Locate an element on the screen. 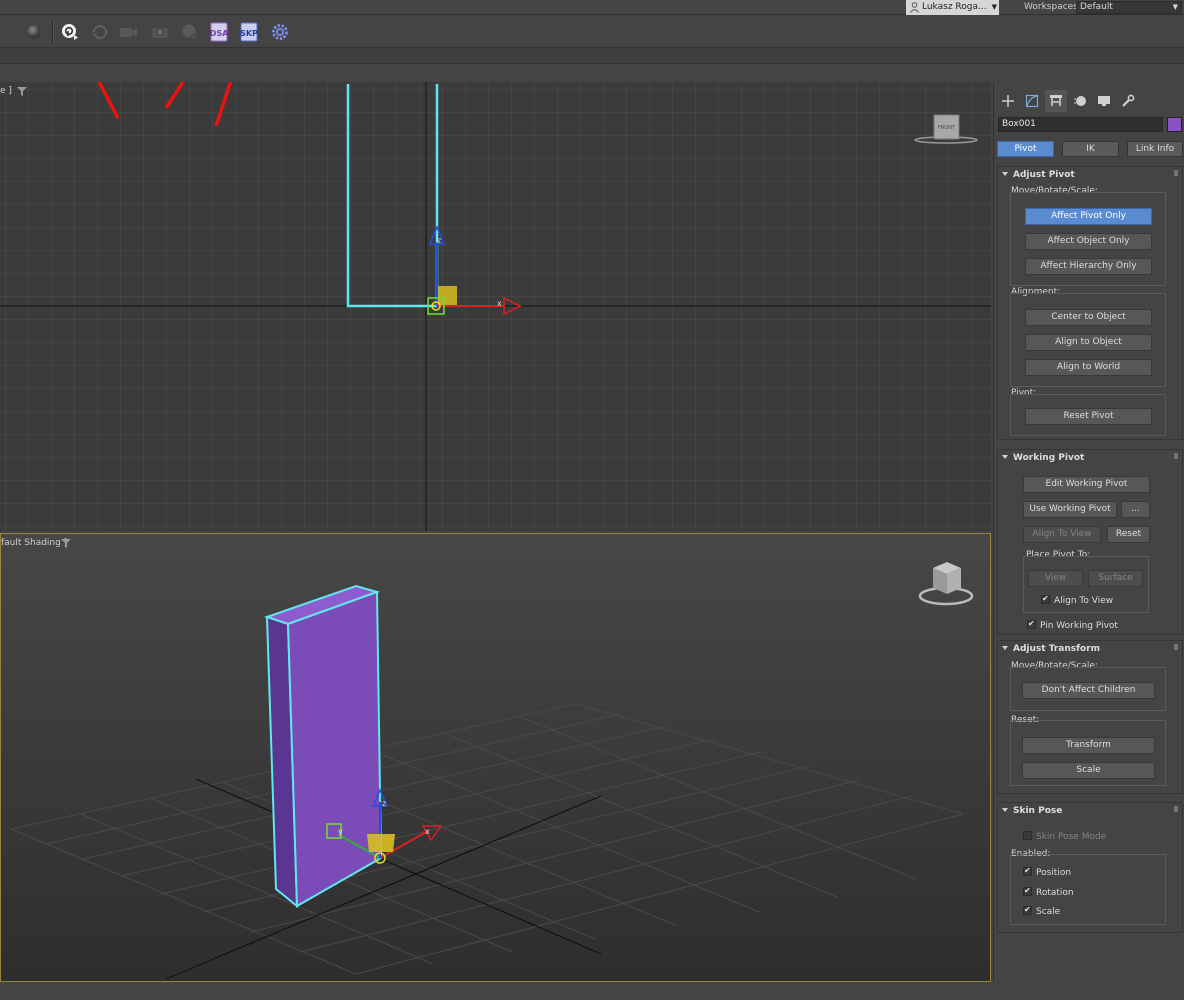  skin-pose-title: Skin Pose is located at coordinates (1038, 811).